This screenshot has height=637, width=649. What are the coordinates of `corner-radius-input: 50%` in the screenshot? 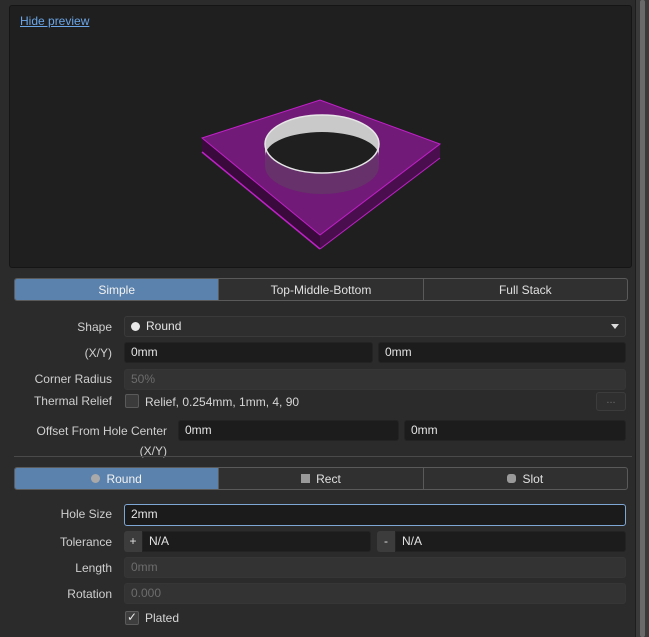 It's located at (375, 379).